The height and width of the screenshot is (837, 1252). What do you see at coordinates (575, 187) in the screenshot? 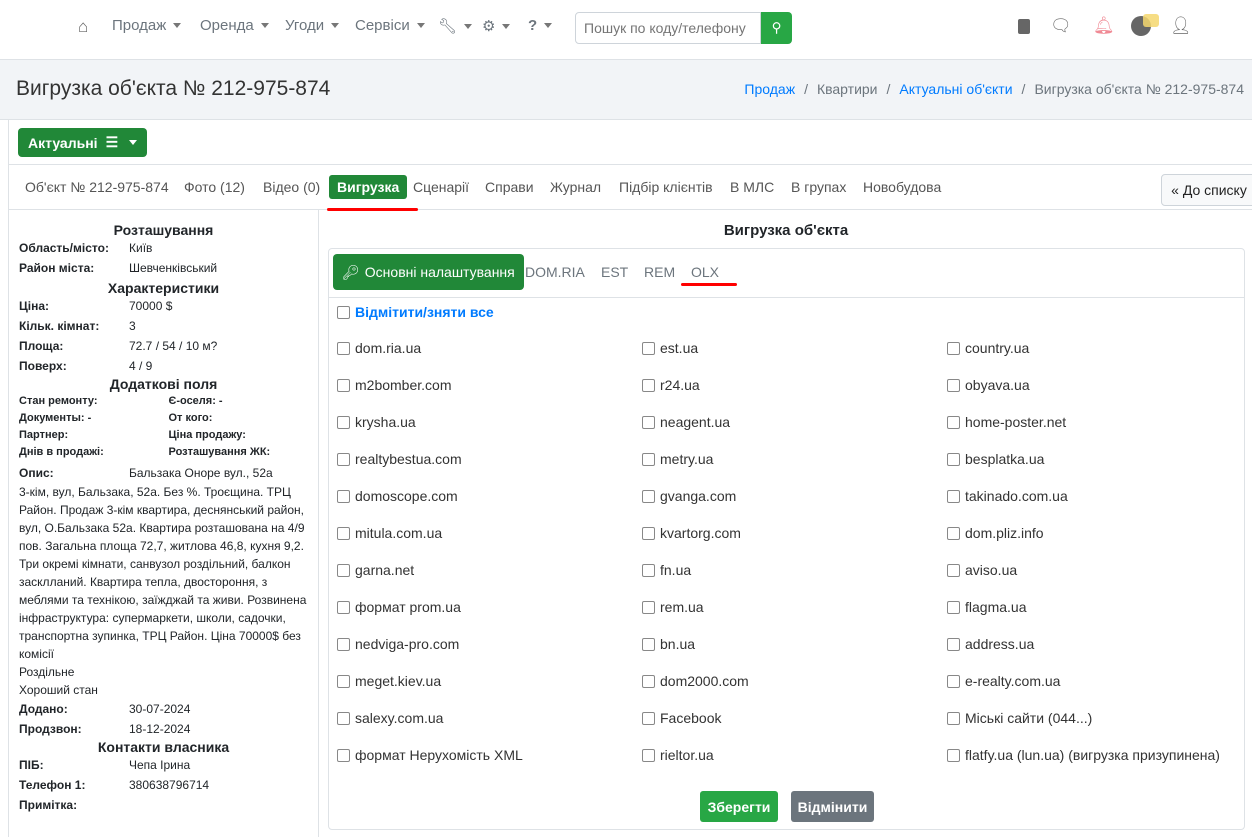
I see `tab-journal: Журнал` at bounding box center [575, 187].